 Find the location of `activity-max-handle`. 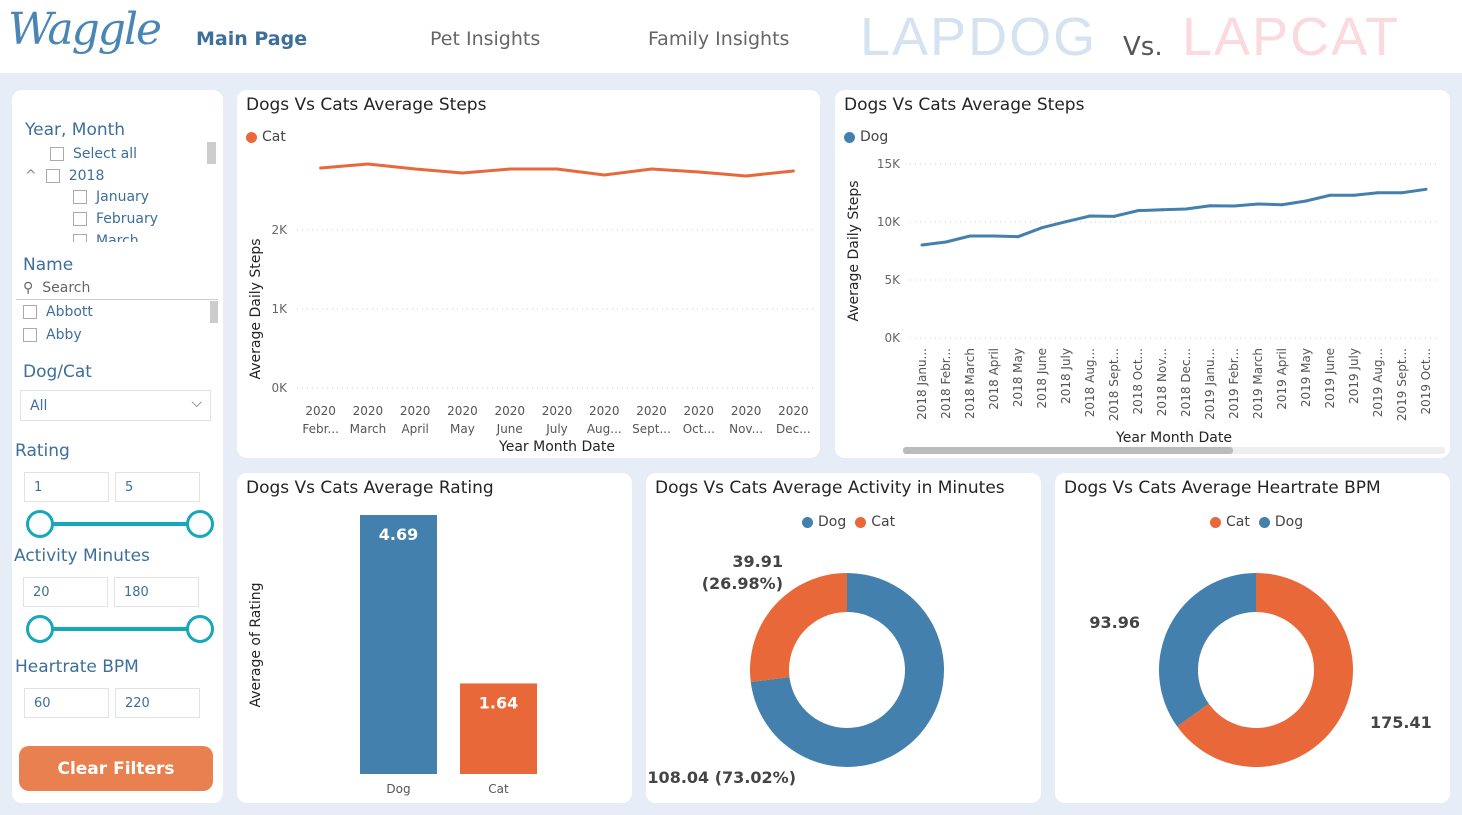

activity-max-handle is located at coordinates (200, 629).